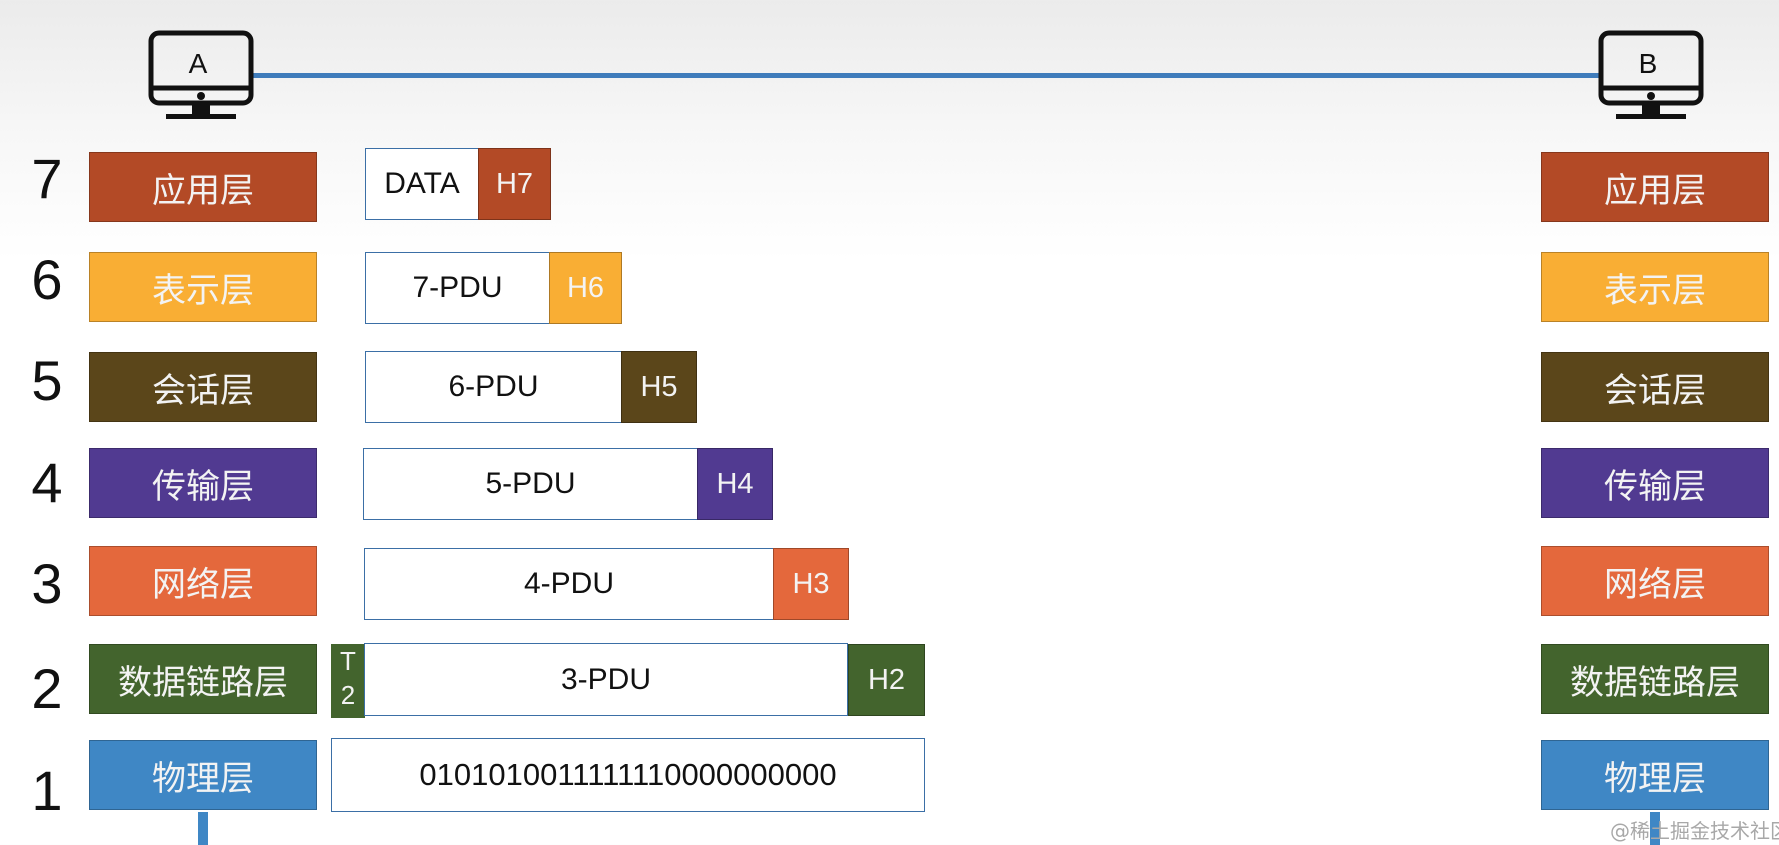  I want to click on host-b-layer-data-link: 数据链路层, so click(1655, 679).